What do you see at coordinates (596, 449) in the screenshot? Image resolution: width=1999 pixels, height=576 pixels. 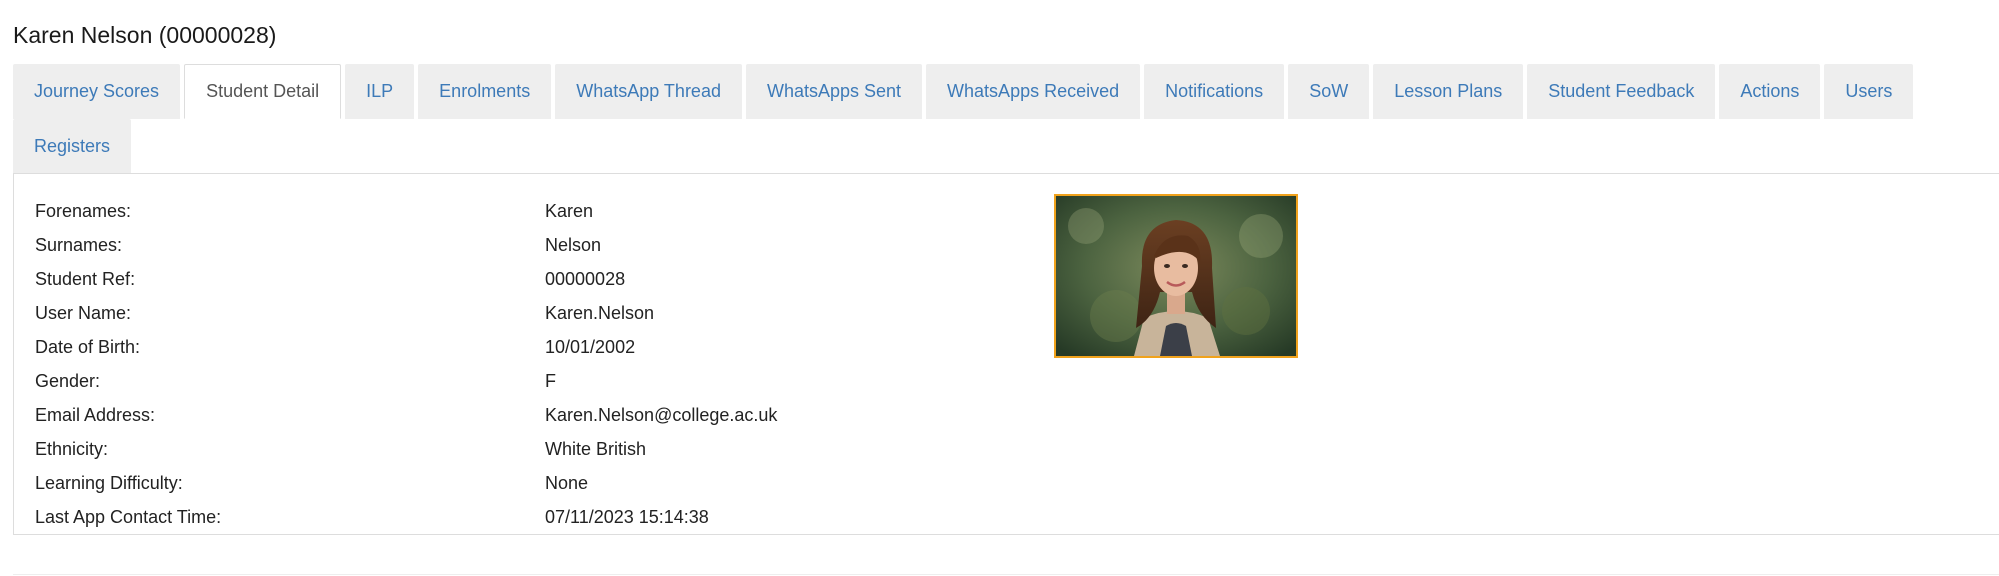 I see `detail-value: White British` at bounding box center [596, 449].